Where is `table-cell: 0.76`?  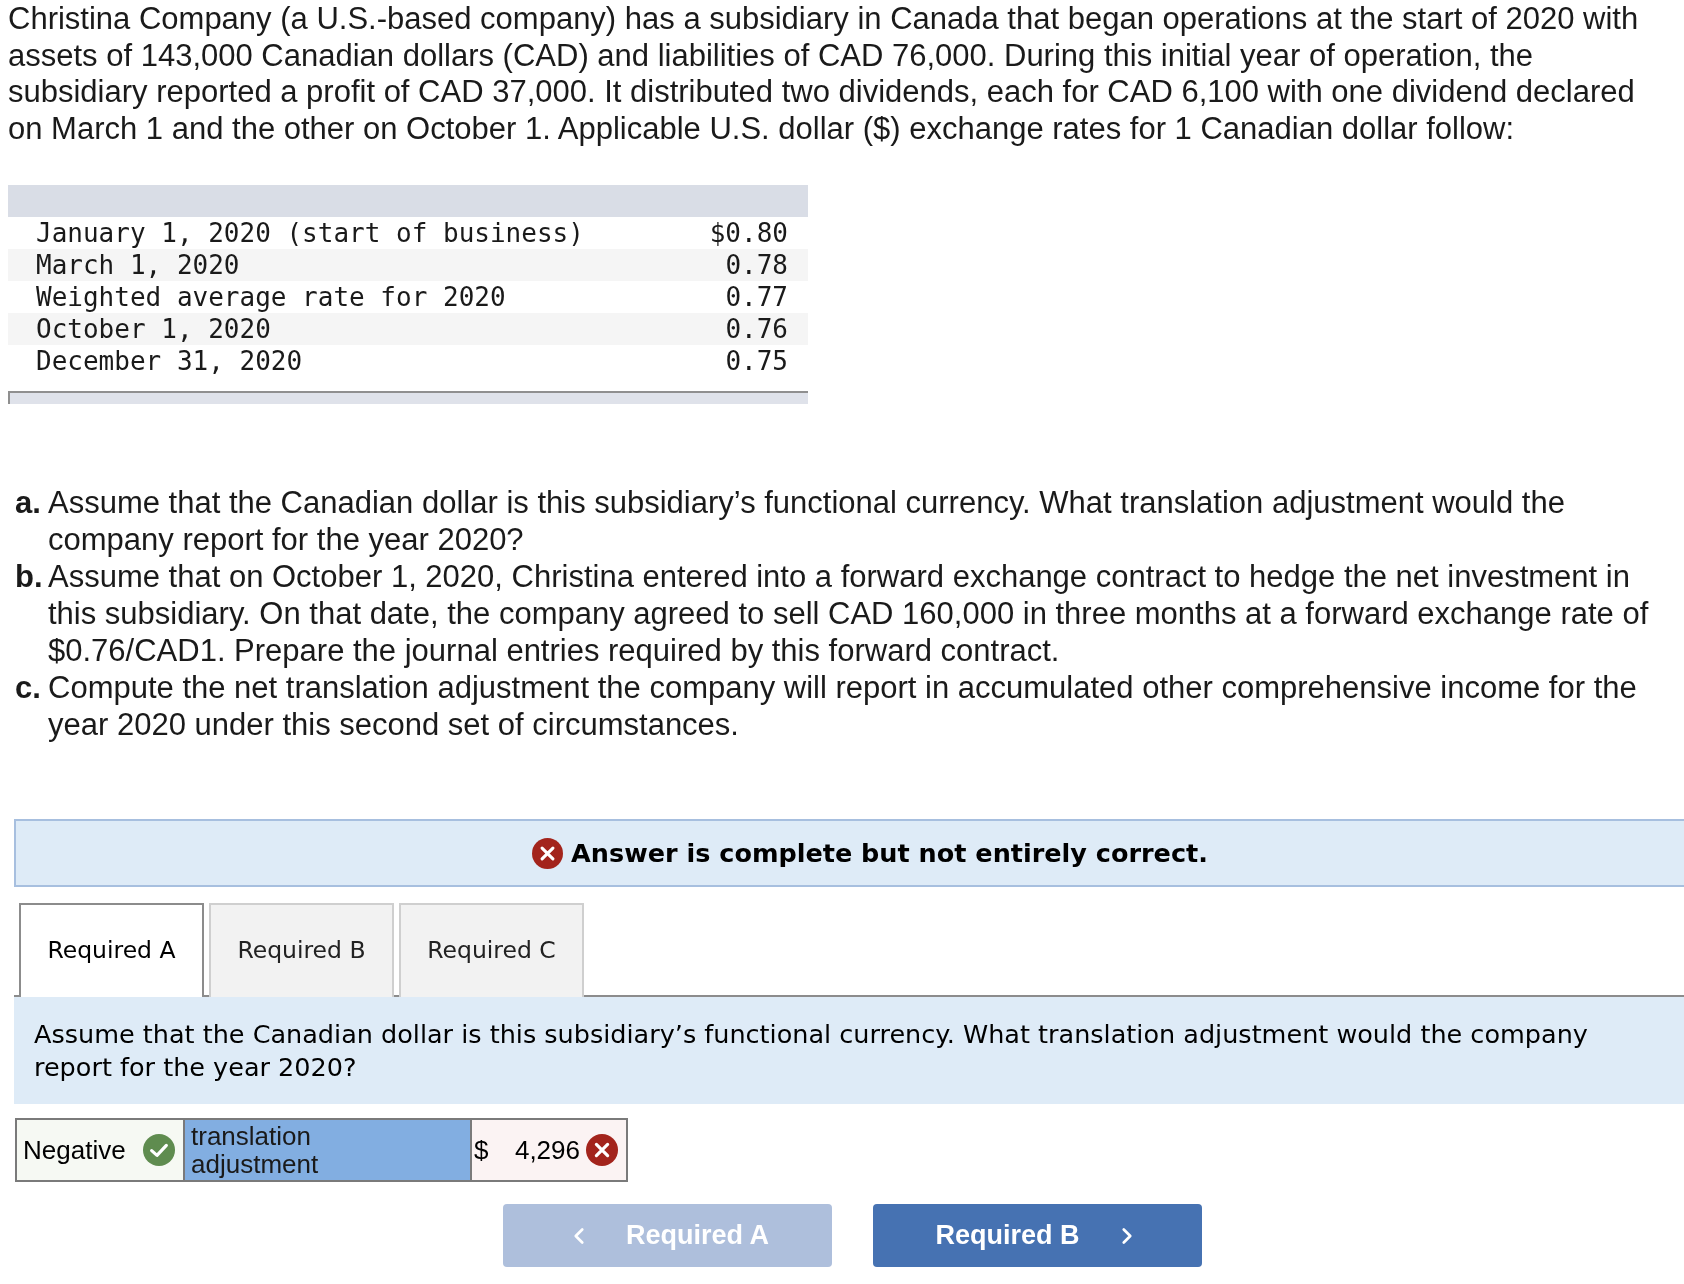
table-cell: 0.76 is located at coordinates (756, 329).